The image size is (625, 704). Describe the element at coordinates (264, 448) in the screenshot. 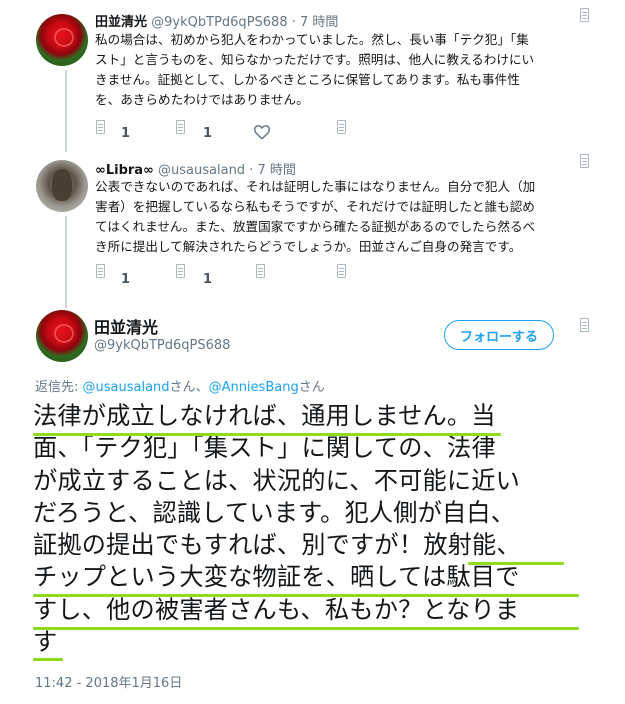

I see `main-text-line: 面、「テク犯」「集スト」に関しての、法律` at that location.